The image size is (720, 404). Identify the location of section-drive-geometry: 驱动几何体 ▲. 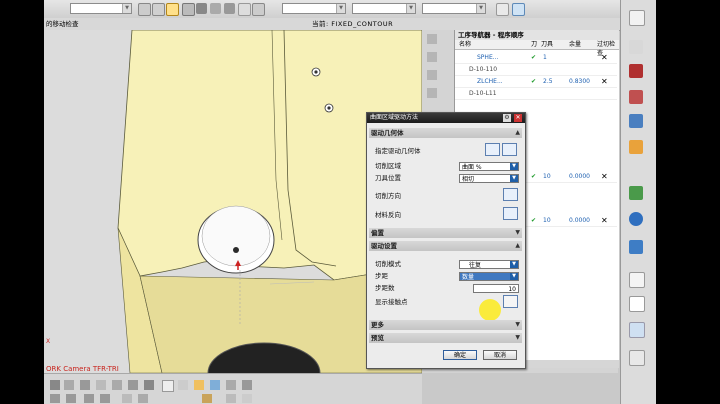
(445, 133).